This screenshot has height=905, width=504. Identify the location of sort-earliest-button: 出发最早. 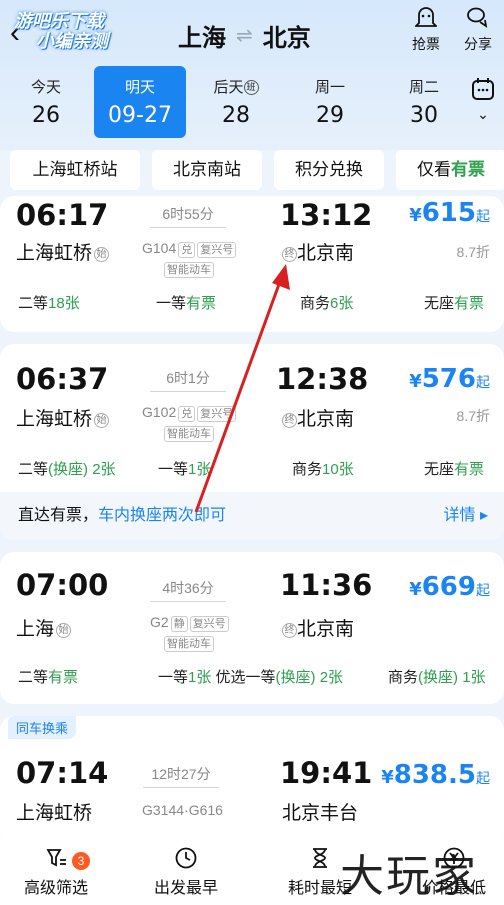
(186, 872).